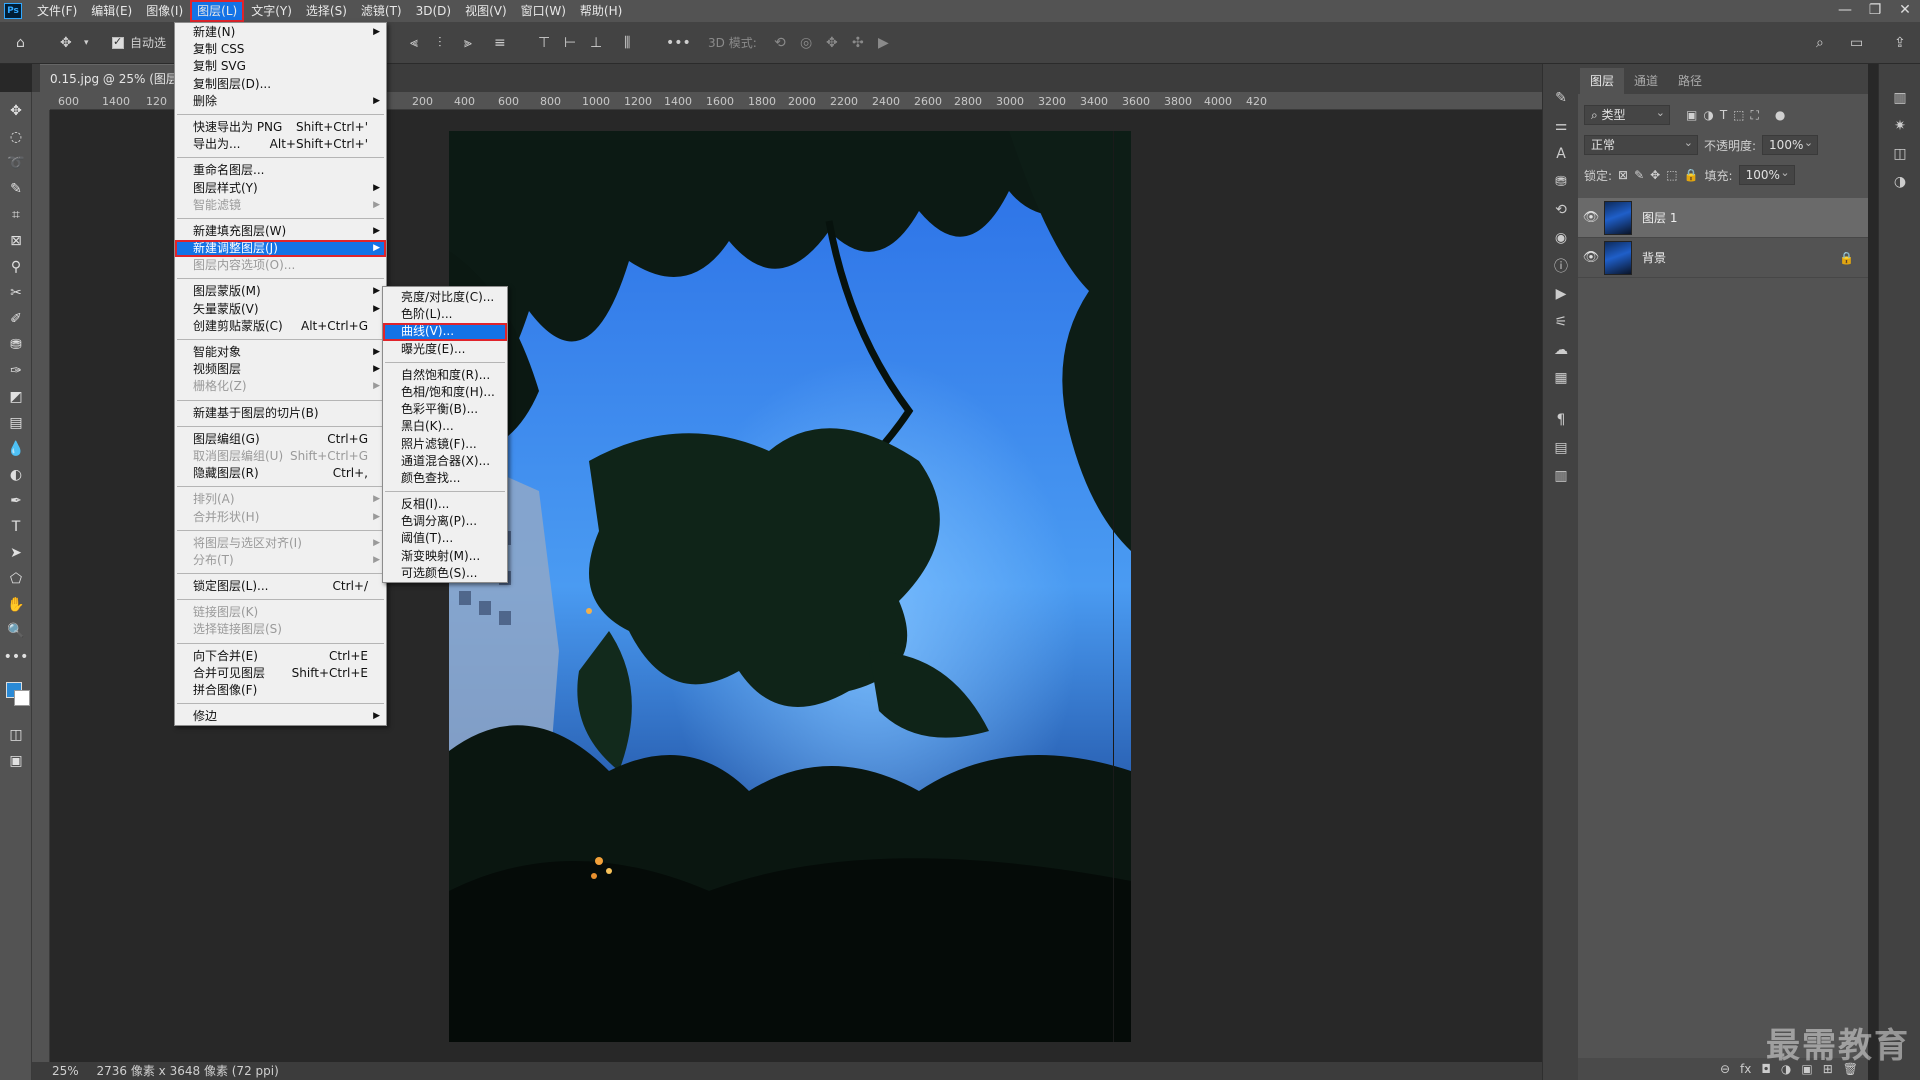  What do you see at coordinates (1723, 218) in the screenshot?
I see `layer-row: 👁 图层 1` at bounding box center [1723, 218].